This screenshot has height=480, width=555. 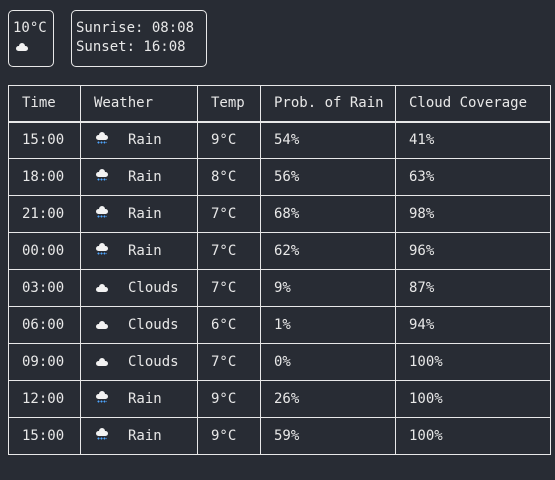 What do you see at coordinates (131, 47) in the screenshot?
I see `sunset-time: Sunset: 16:08` at bounding box center [131, 47].